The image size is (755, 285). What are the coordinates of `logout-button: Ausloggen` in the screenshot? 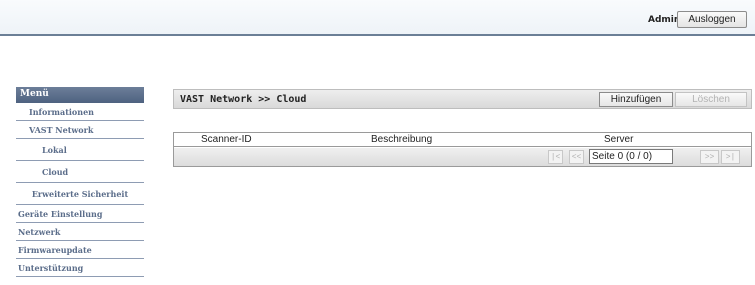 It's located at (712, 19).